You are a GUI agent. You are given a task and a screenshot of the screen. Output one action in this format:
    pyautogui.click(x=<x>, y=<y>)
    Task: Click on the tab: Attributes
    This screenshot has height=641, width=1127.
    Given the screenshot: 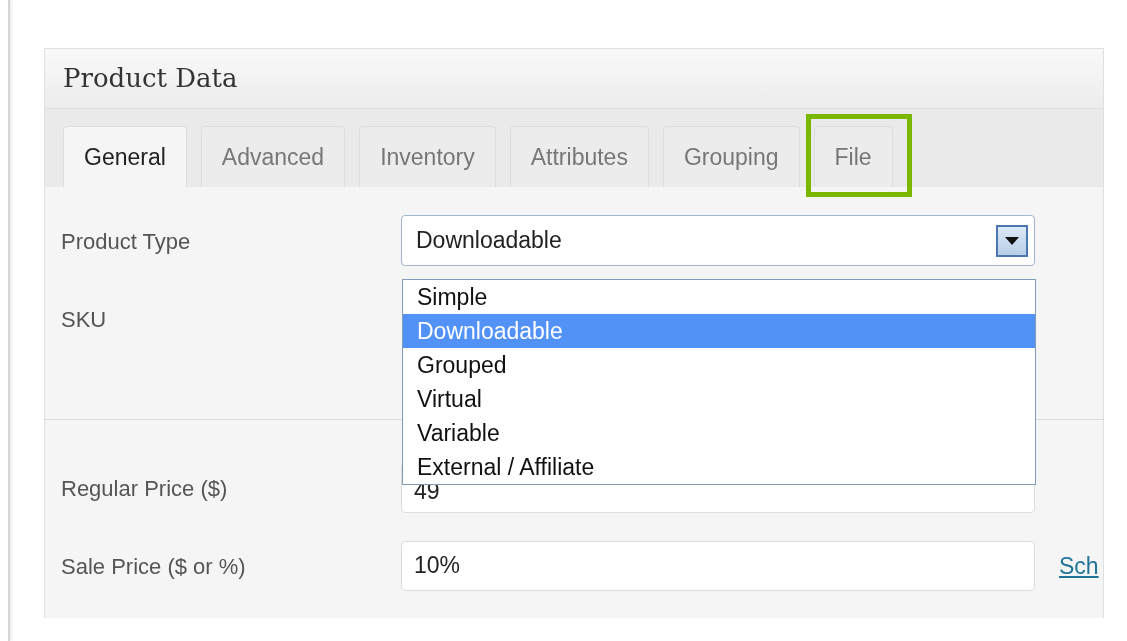 What is the action you would take?
    pyautogui.click(x=579, y=156)
    